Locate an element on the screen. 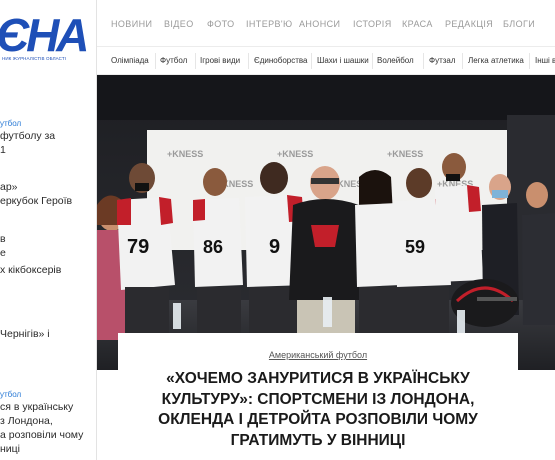 This screenshot has height=460, width=555. news-title-line: в is located at coordinates (48, 239).